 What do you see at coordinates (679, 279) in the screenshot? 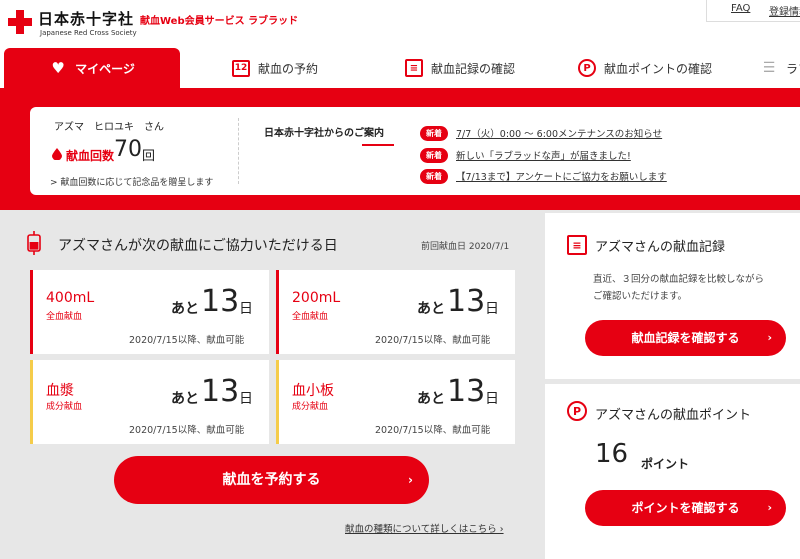
I see `description-line: 直近、３回分の献血記録を比較しながら` at bounding box center [679, 279].